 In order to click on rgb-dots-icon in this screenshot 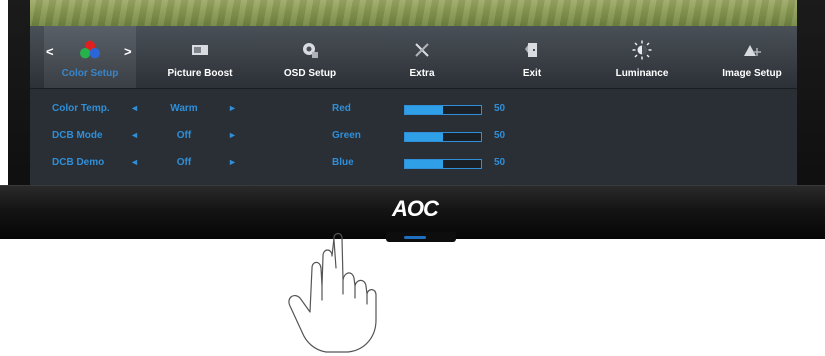, I will do `click(90, 50)`.